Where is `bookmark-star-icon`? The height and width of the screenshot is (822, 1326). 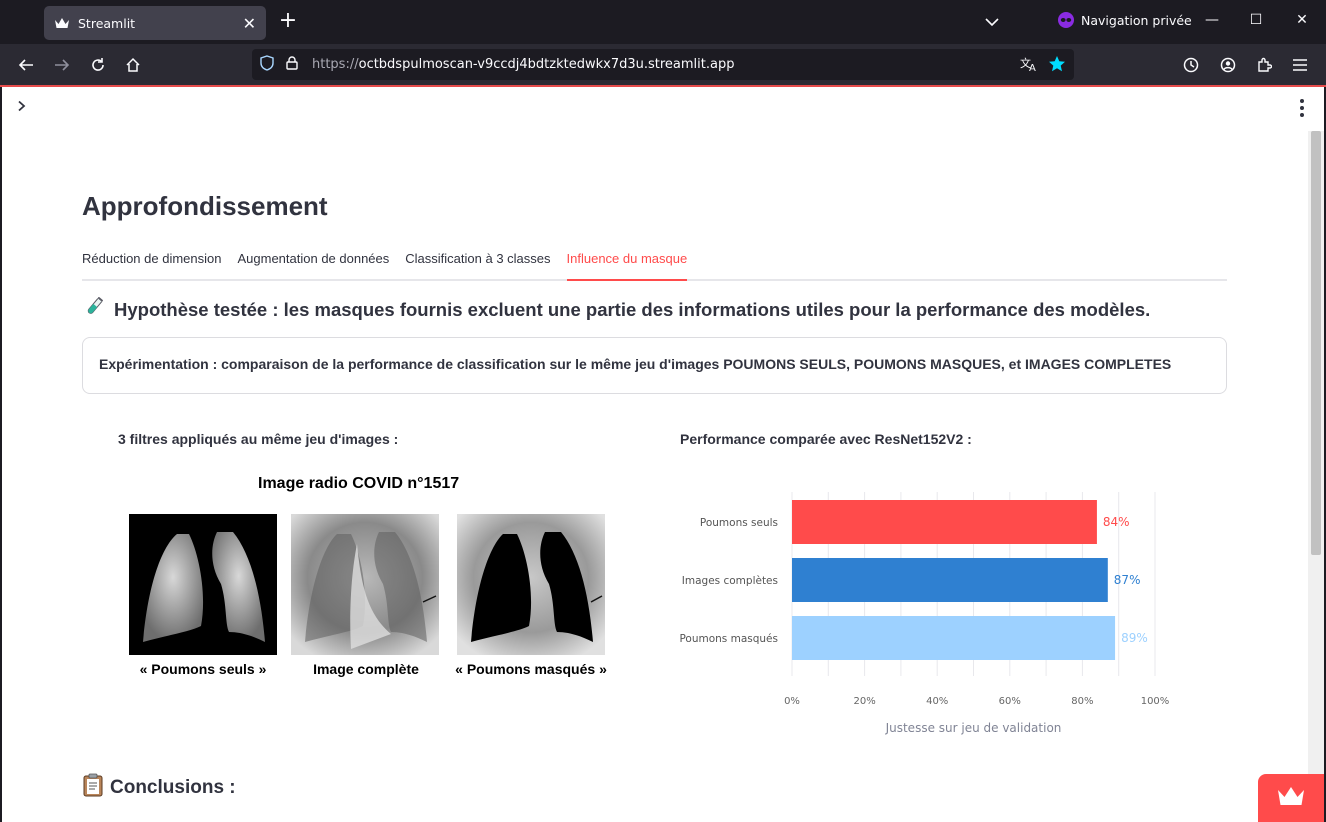
bookmark-star-icon is located at coordinates (1057, 66).